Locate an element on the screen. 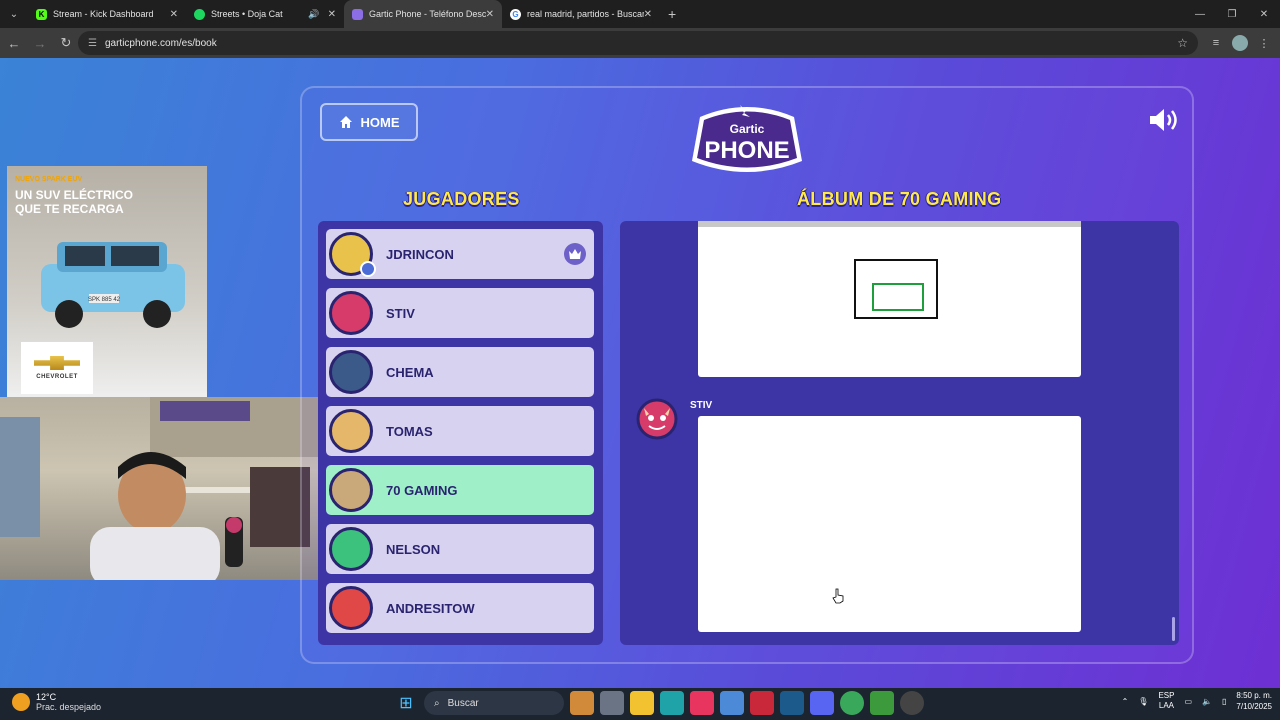 The height and width of the screenshot is (720, 1280). new-tab-button: + is located at coordinates (672, 14).